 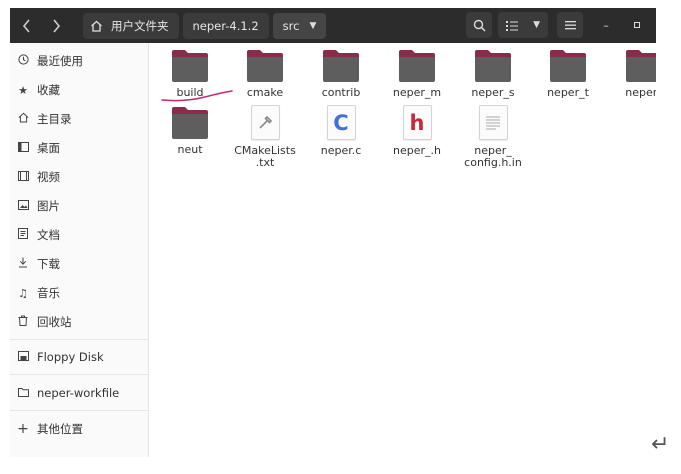 I want to click on document-icon, so click(x=23, y=235).